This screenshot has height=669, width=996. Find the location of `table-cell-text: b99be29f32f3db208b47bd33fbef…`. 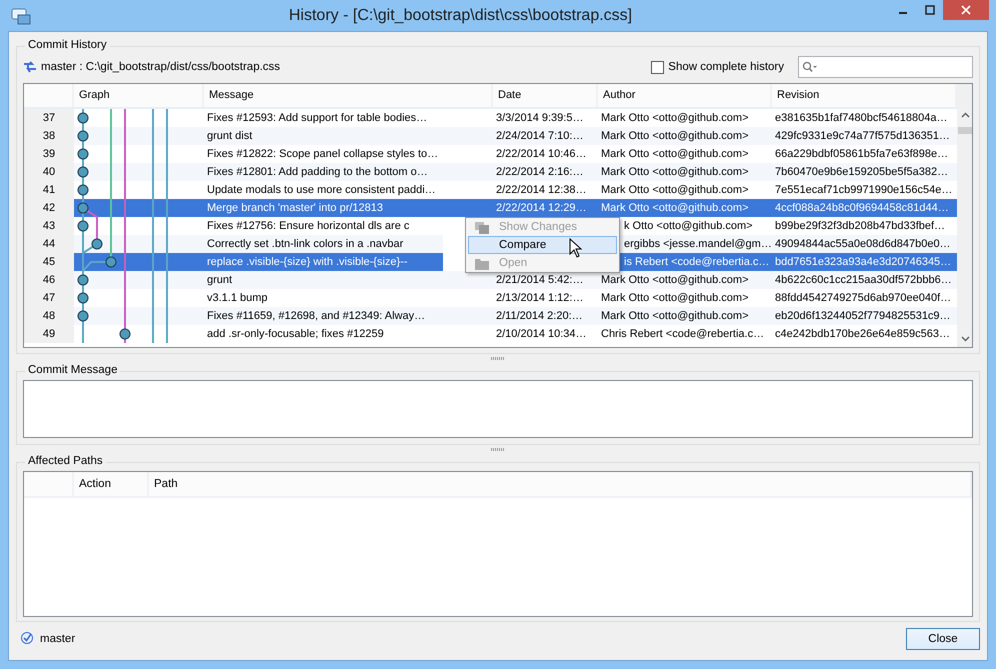

table-cell-text: b99be29f32f3db208b47bd33fbef… is located at coordinates (860, 226).